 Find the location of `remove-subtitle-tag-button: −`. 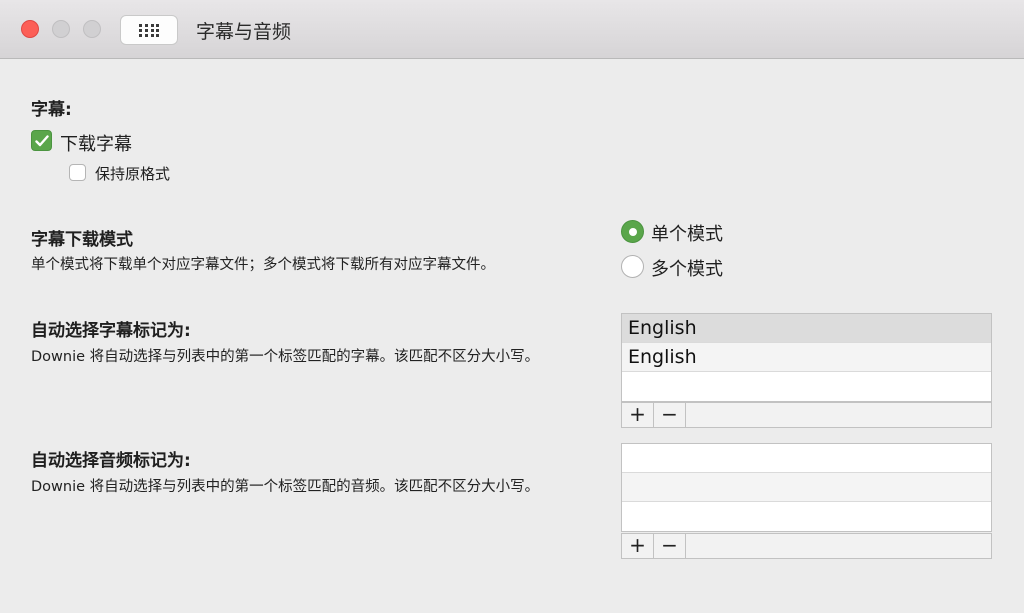

remove-subtitle-tag-button: − is located at coordinates (670, 415).